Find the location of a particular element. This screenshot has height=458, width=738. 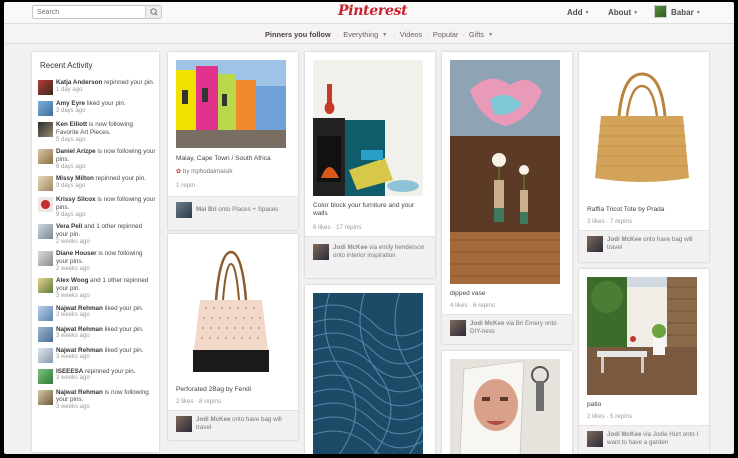

pin-board: onto interior inspiration is located at coordinates (364, 255).